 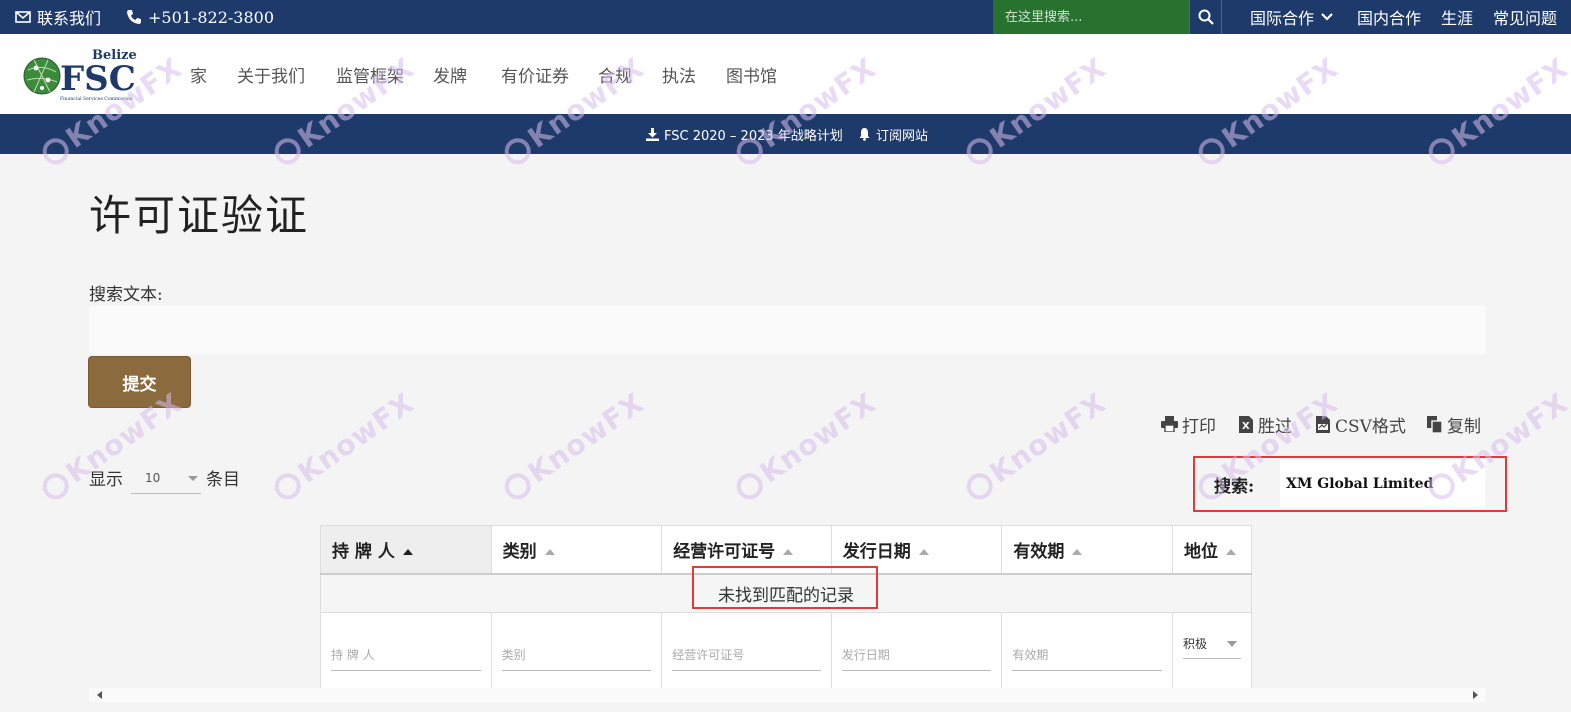 I want to click on nav-domestic-cooperation: 国内合作, so click(x=1389, y=17).